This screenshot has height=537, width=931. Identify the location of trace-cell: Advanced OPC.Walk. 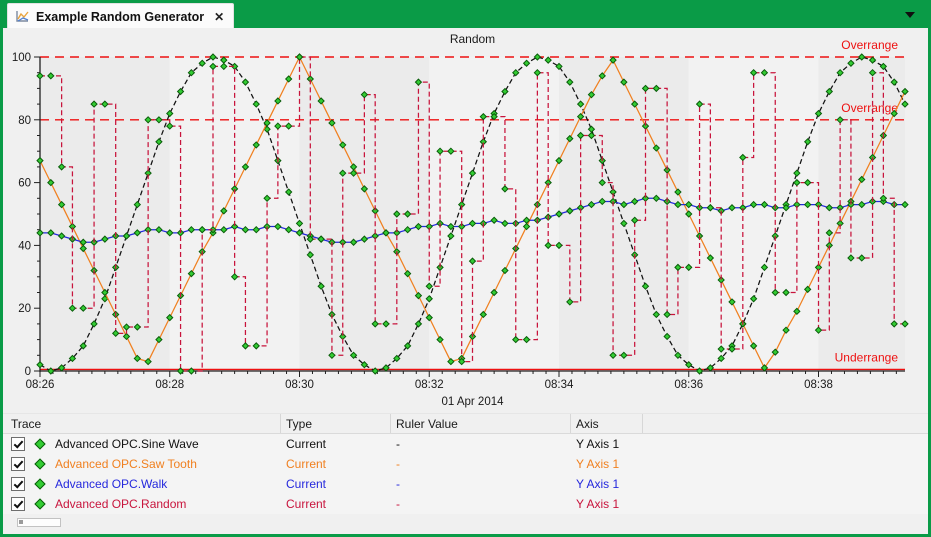
(142, 484).